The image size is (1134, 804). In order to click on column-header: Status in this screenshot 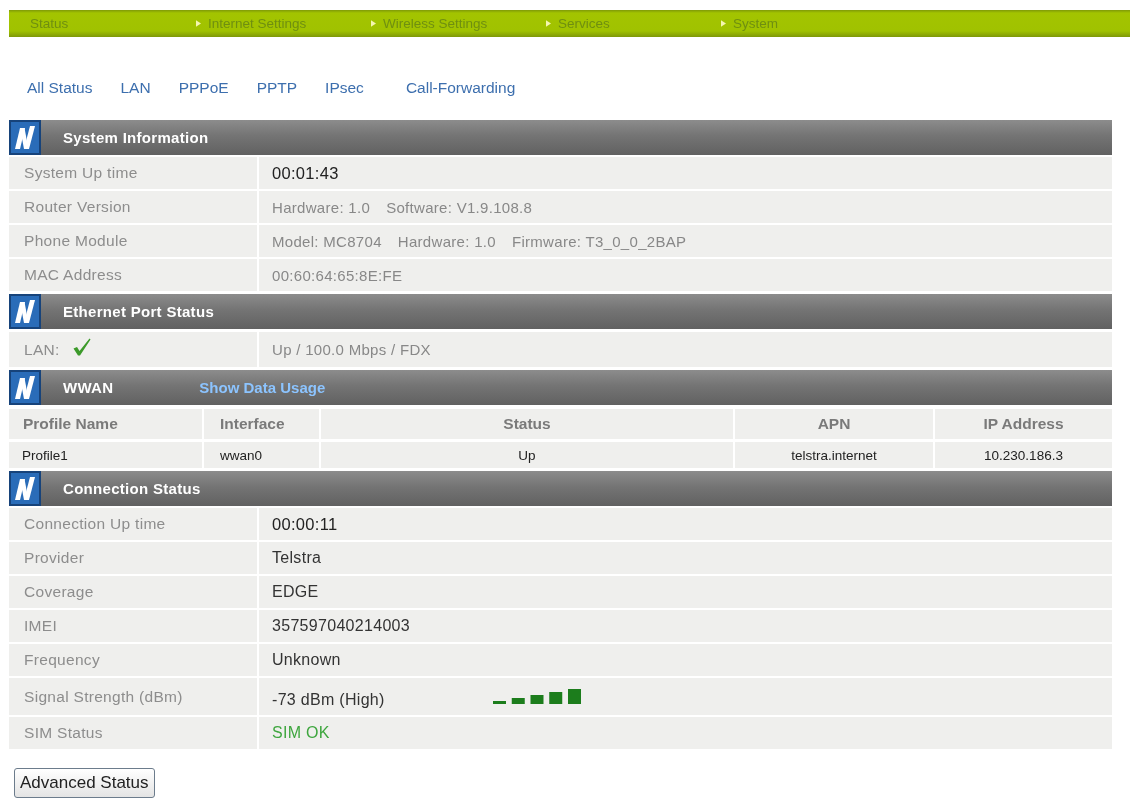, I will do `click(527, 424)`.